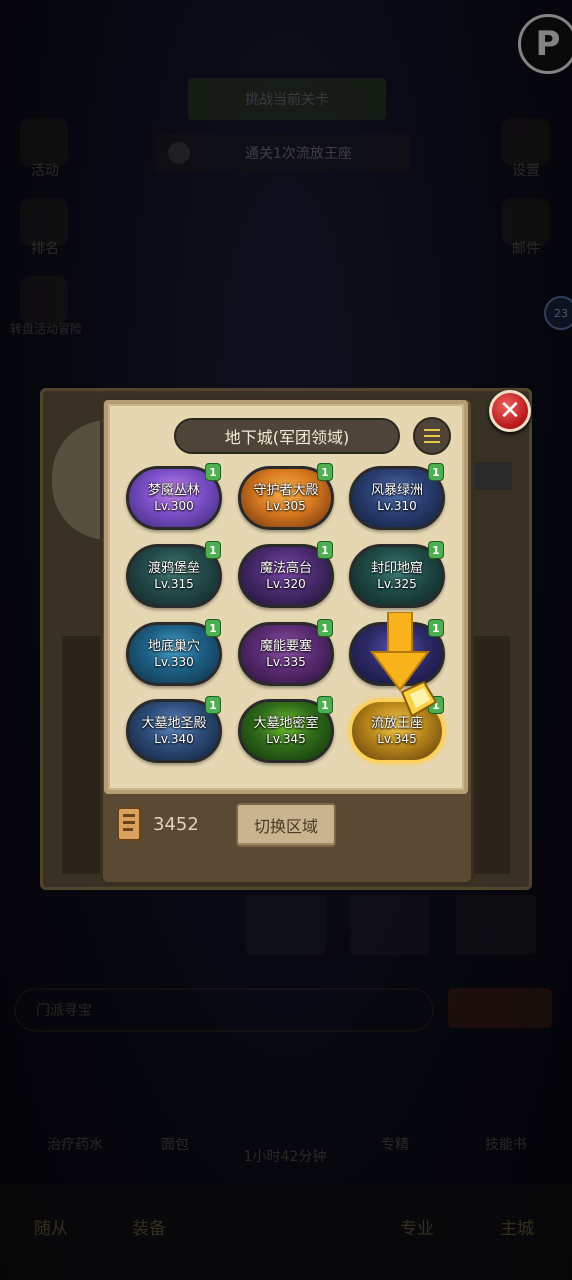 This screenshot has height=1280, width=572. I want to click on dungeon-name: 风暴绿洲, so click(396, 490).